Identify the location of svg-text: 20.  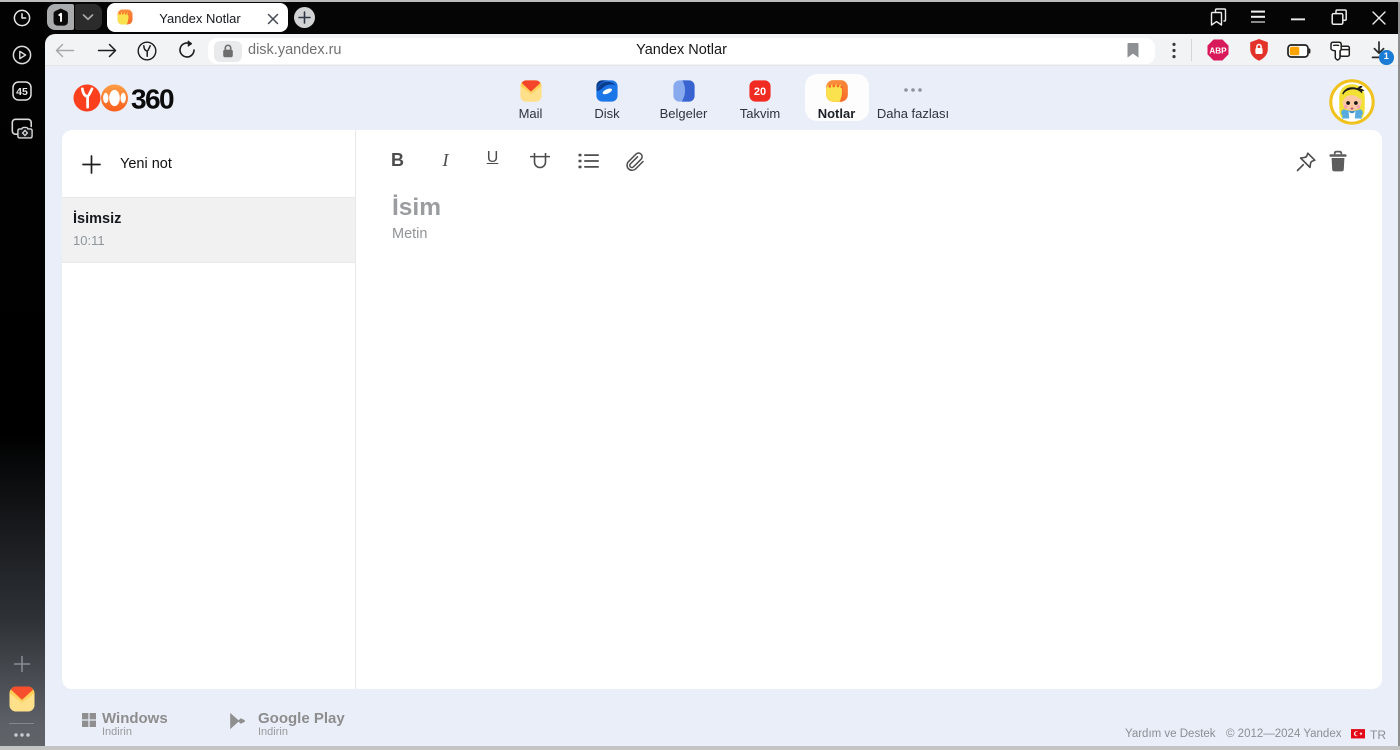
(760, 92).